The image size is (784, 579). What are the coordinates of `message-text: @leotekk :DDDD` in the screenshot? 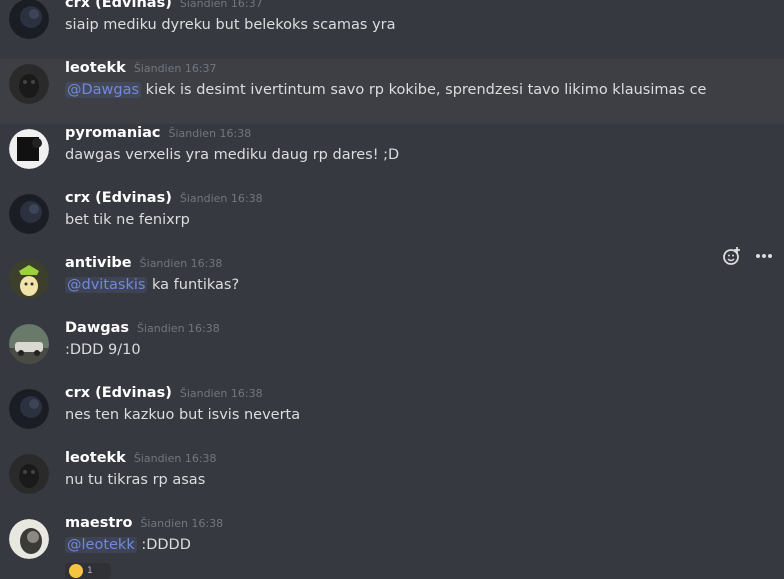 It's located at (128, 545).